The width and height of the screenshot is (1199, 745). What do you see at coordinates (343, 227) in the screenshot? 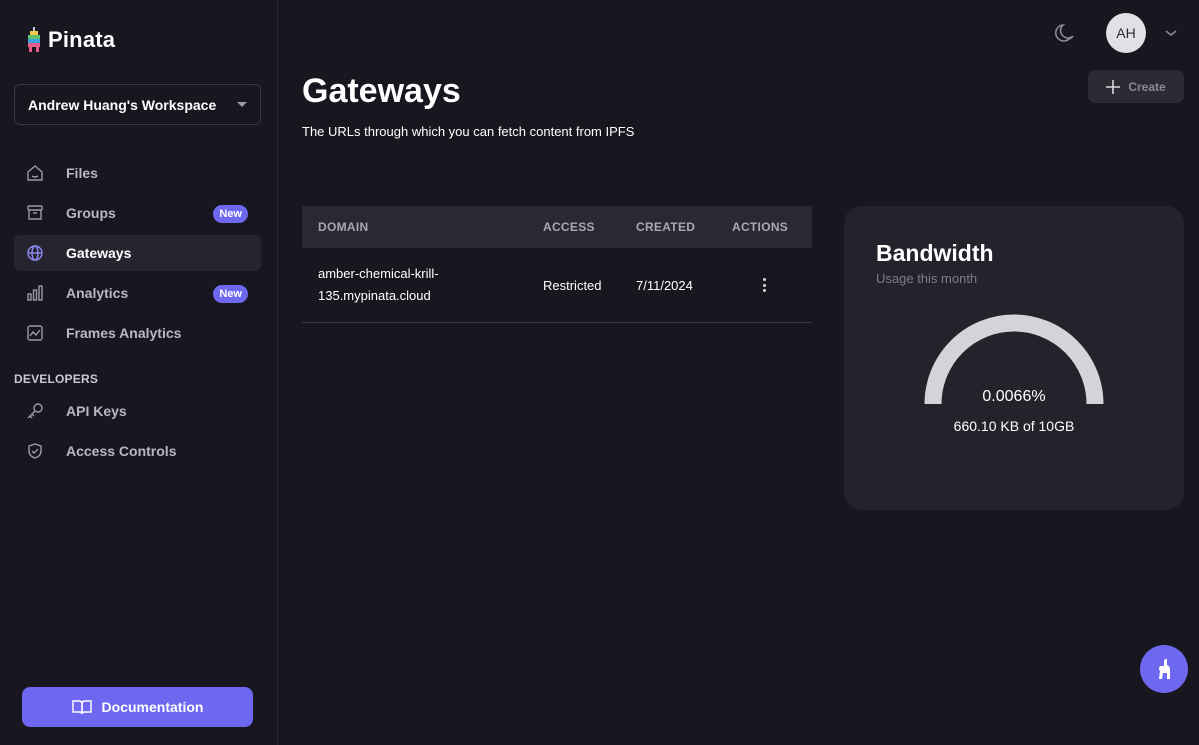
I see `column-header-domain: DOMAIN` at bounding box center [343, 227].